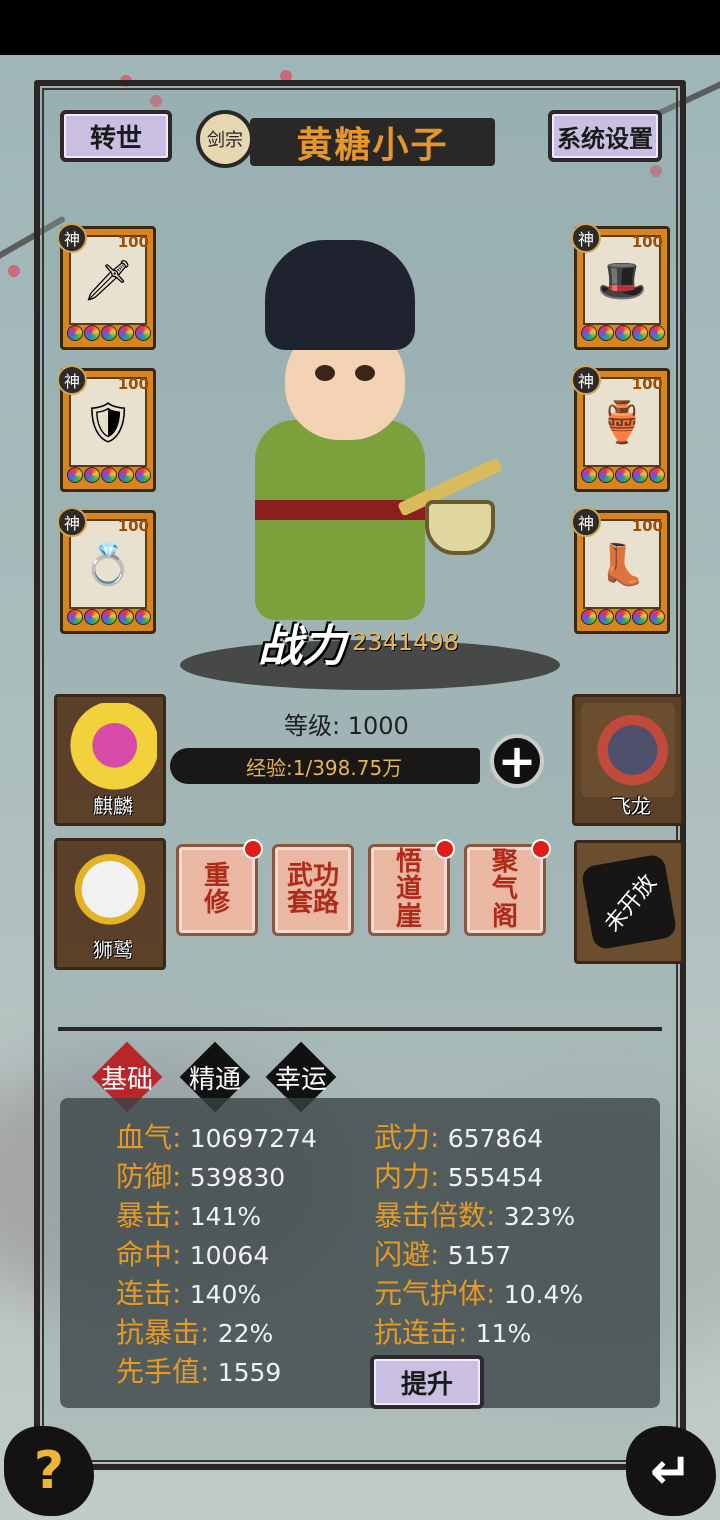 This screenshot has height=1520, width=720. Describe the element at coordinates (113, 950) in the screenshot. I see `pet-griffin-name: 狮鹫` at that location.